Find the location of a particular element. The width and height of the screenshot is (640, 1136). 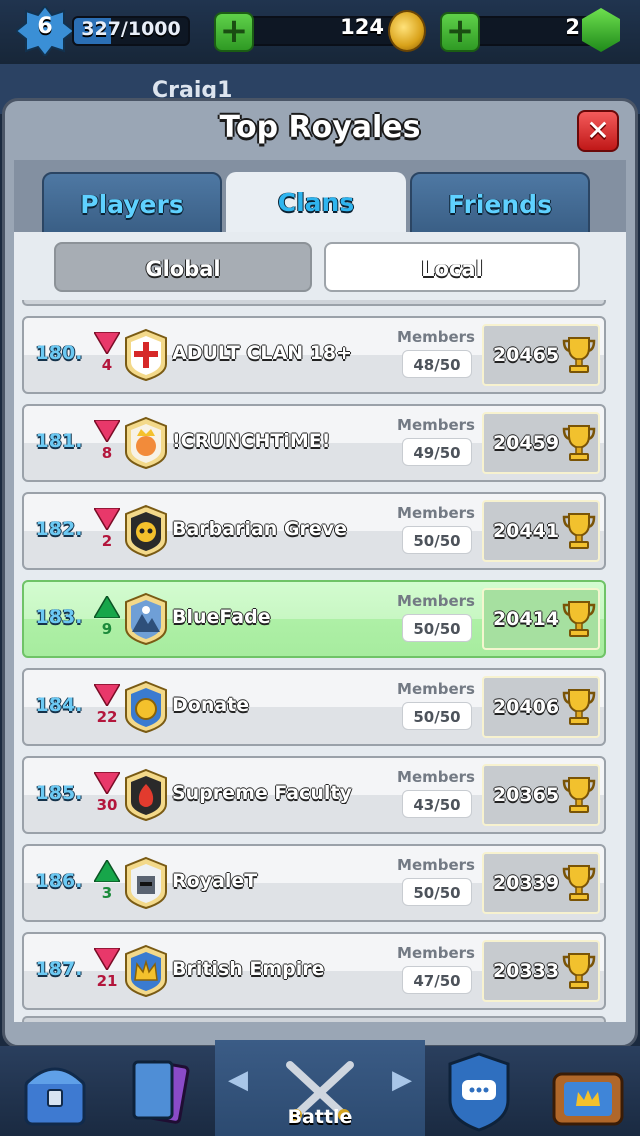

buy-gems-button: + is located at coordinates (460, 32).